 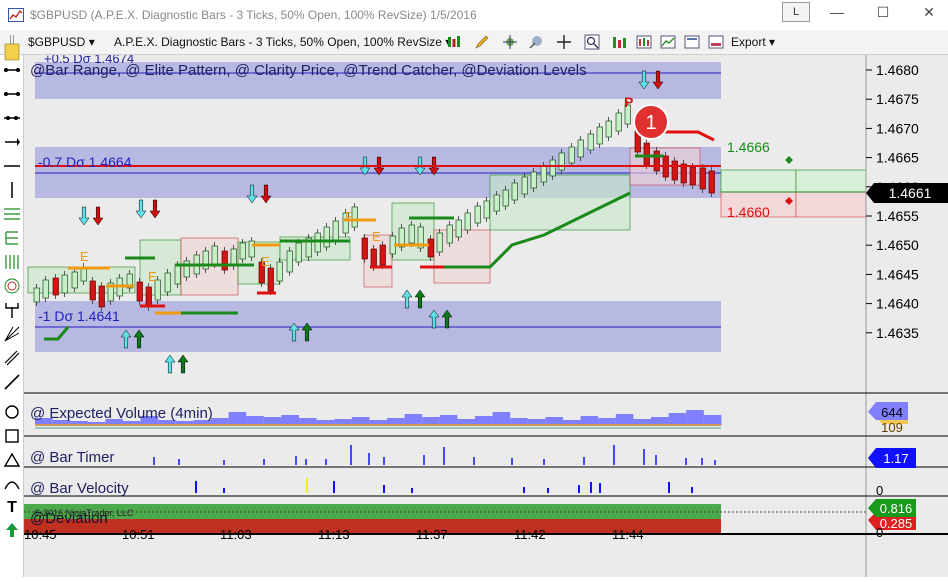 What do you see at coordinates (12, 262) in the screenshot?
I see `fib-time-icon` at bounding box center [12, 262].